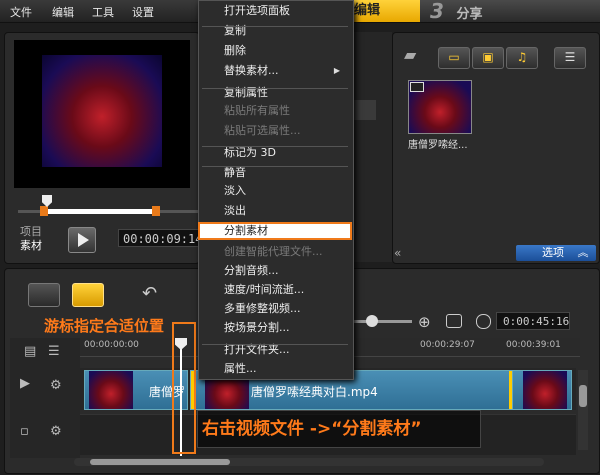  What do you see at coordinates (104, 326) in the screenshot?
I see `annotation-playhead-note: 游标指定合适位置` at bounding box center [104, 326].